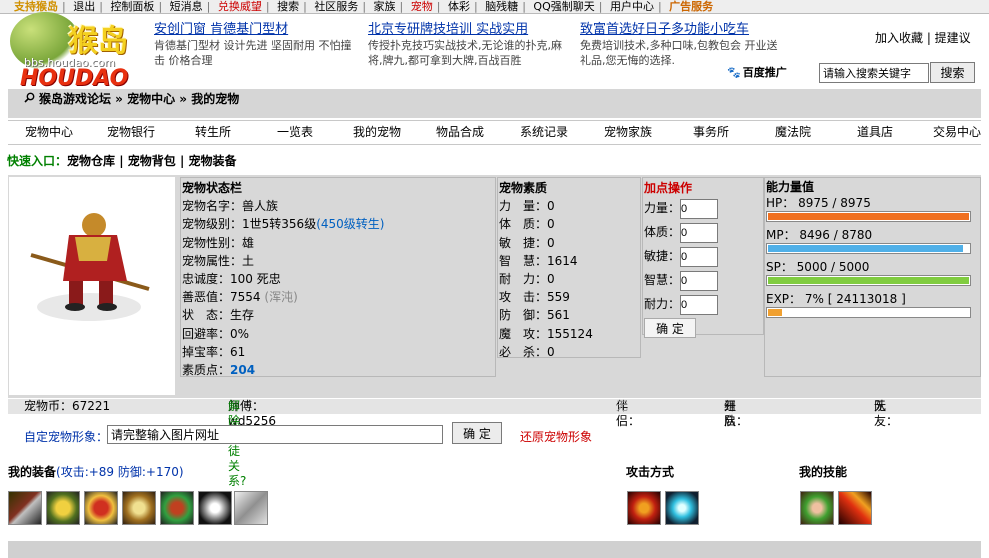 The height and width of the screenshot is (558, 989). Describe the element at coordinates (139, 508) in the screenshot. I see `equip-gloves-icon` at that location.